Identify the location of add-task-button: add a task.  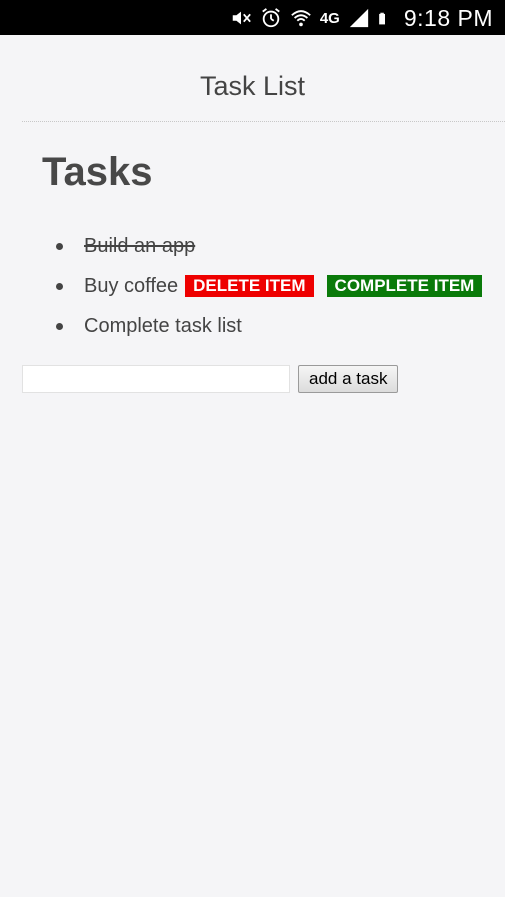
(348, 379).